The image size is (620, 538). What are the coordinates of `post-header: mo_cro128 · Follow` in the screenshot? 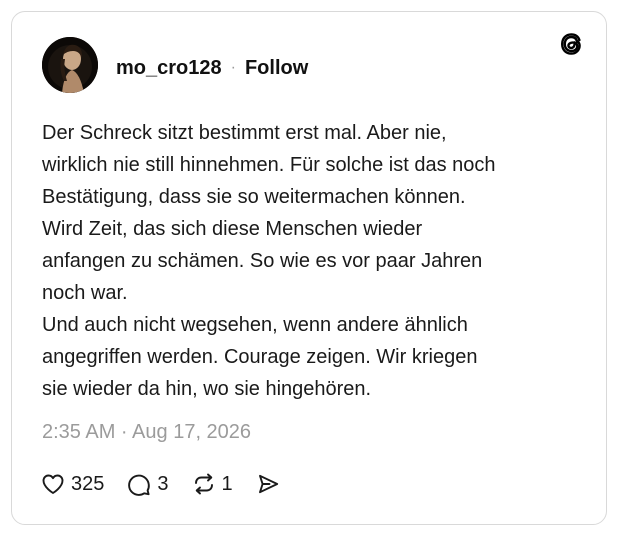 It's located at (212, 68).